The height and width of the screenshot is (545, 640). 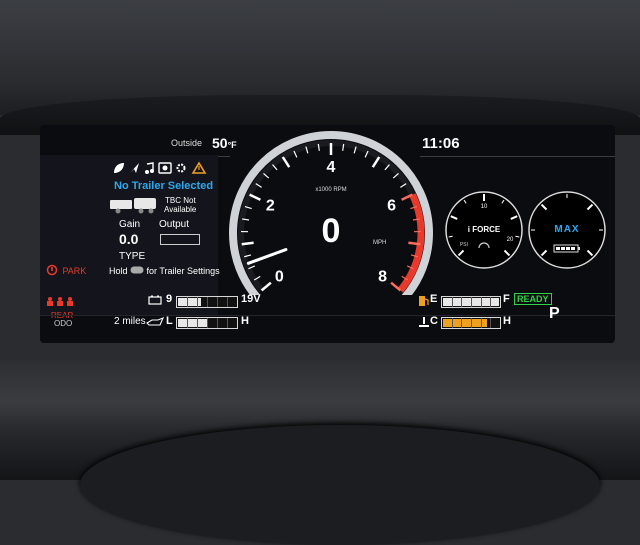 I want to click on trip-distance: 2 miles, so click(x=130, y=321).